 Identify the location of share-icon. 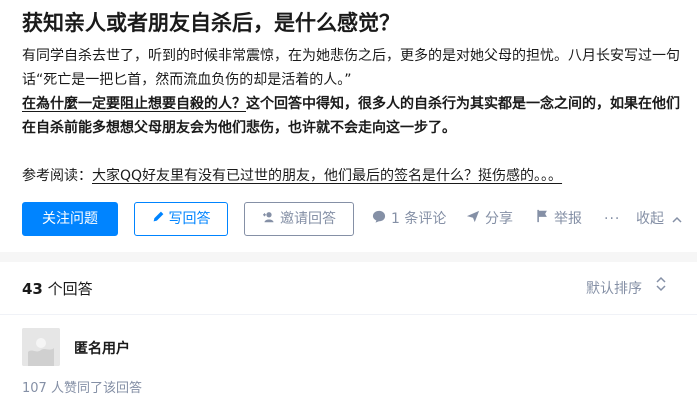
(473, 219).